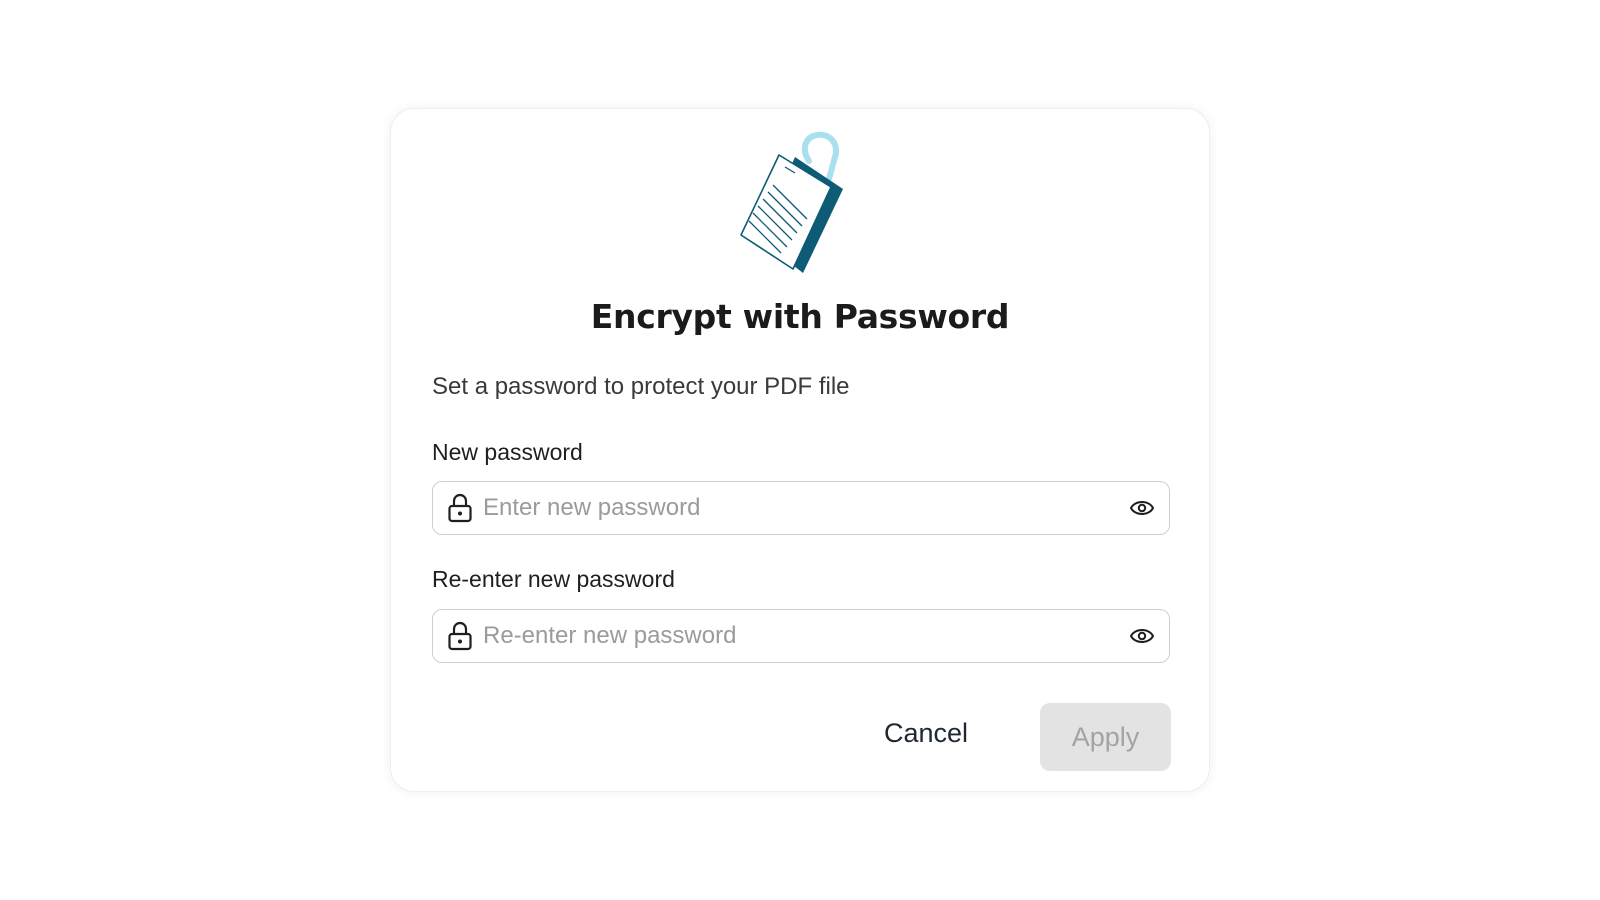  What do you see at coordinates (793, 507) in the screenshot?
I see `new-password-input` at bounding box center [793, 507].